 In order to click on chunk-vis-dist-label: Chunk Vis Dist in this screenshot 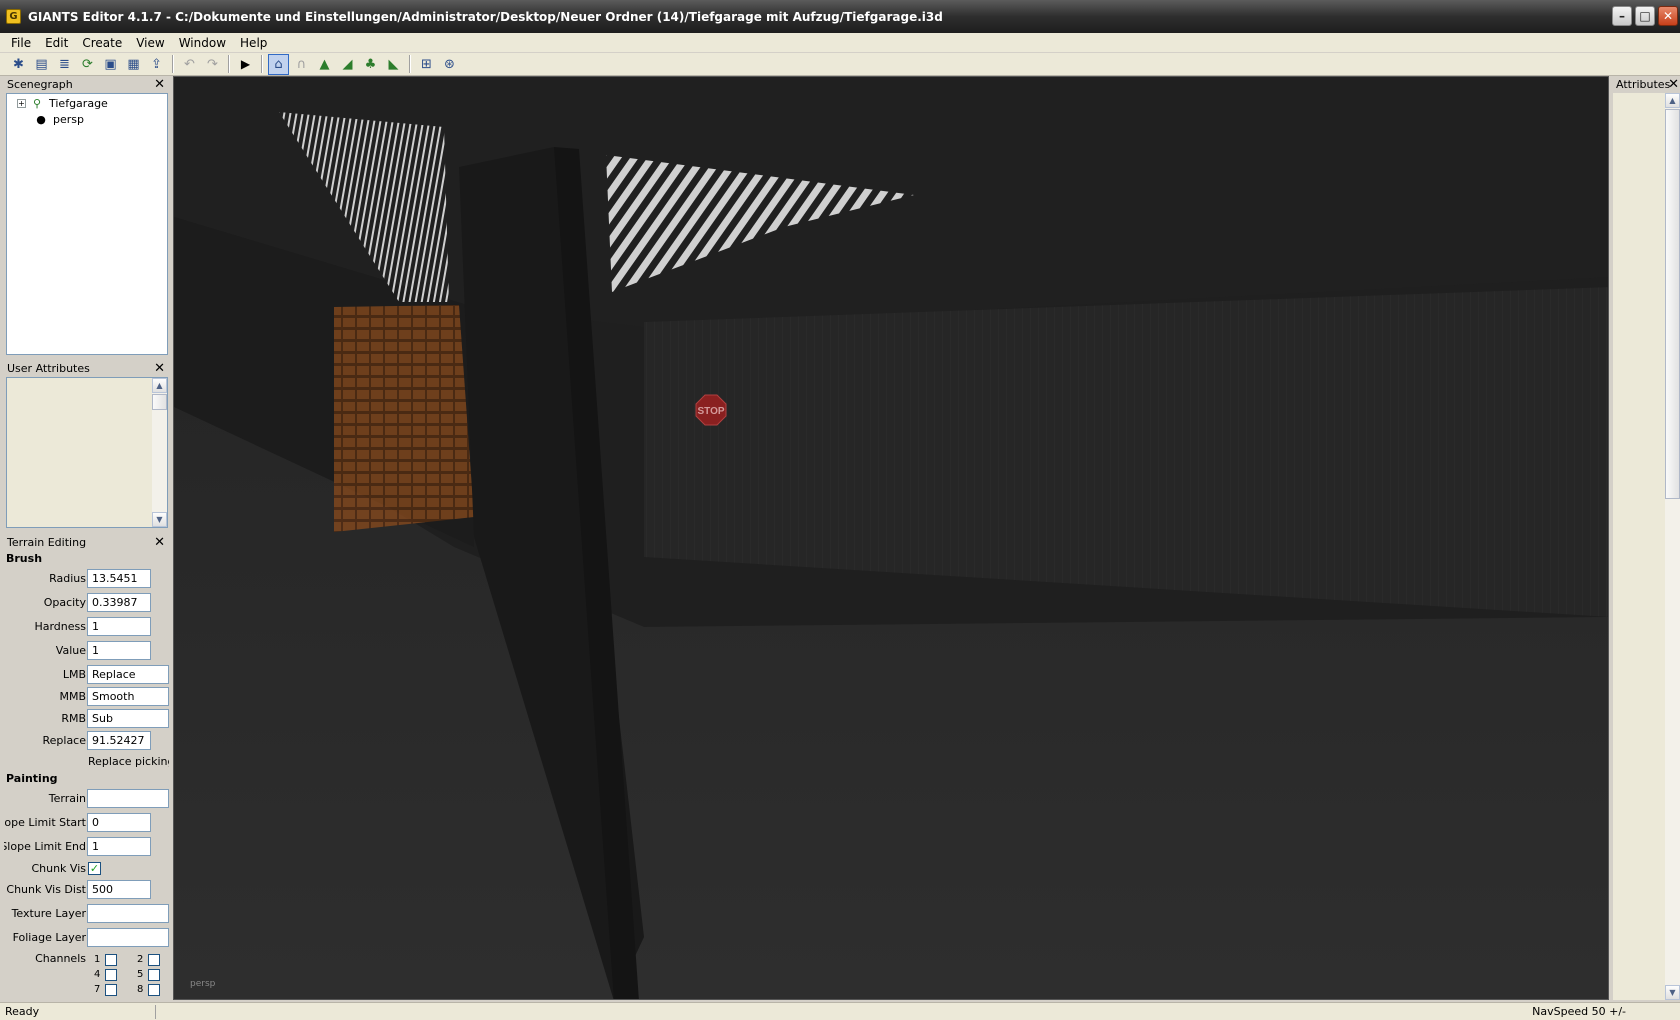, I will do `click(46, 889)`.